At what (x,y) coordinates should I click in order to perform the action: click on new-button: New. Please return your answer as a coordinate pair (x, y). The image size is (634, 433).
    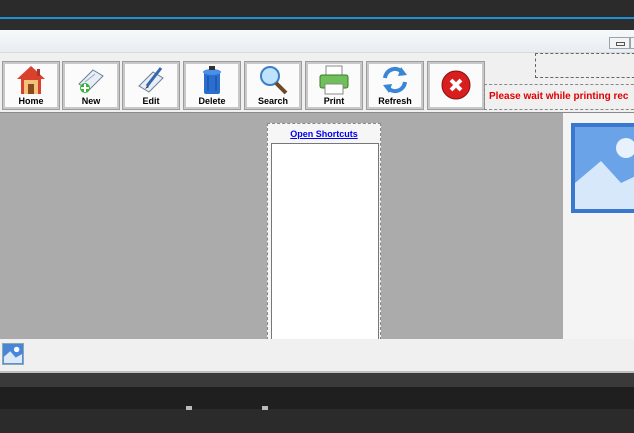
    Looking at the image, I should click on (91, 85).